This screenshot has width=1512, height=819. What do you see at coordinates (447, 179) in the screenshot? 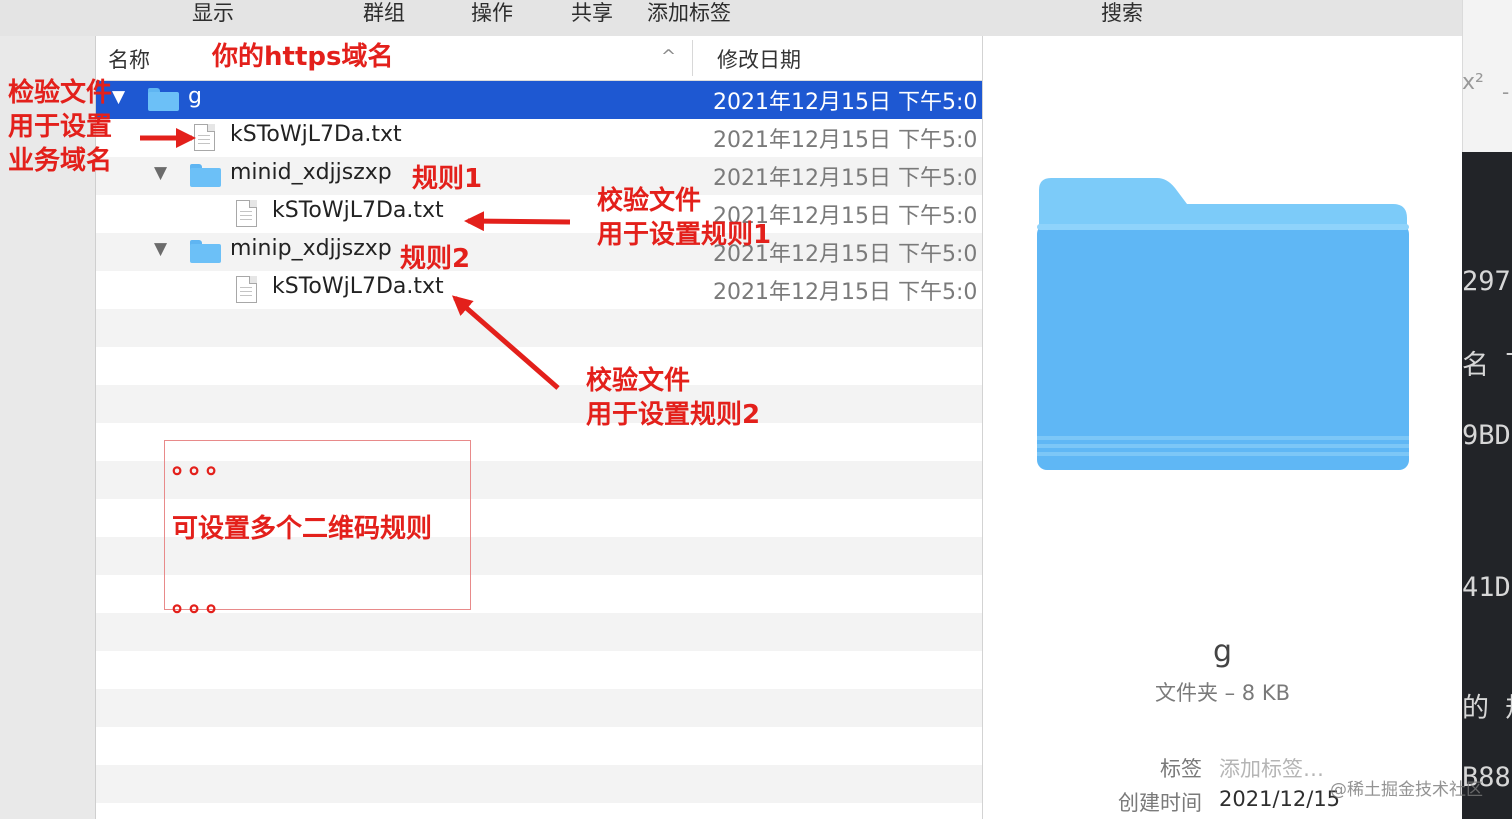
I see `annotation-rule1-tag: 规则1` at bounding box center [447, 179].